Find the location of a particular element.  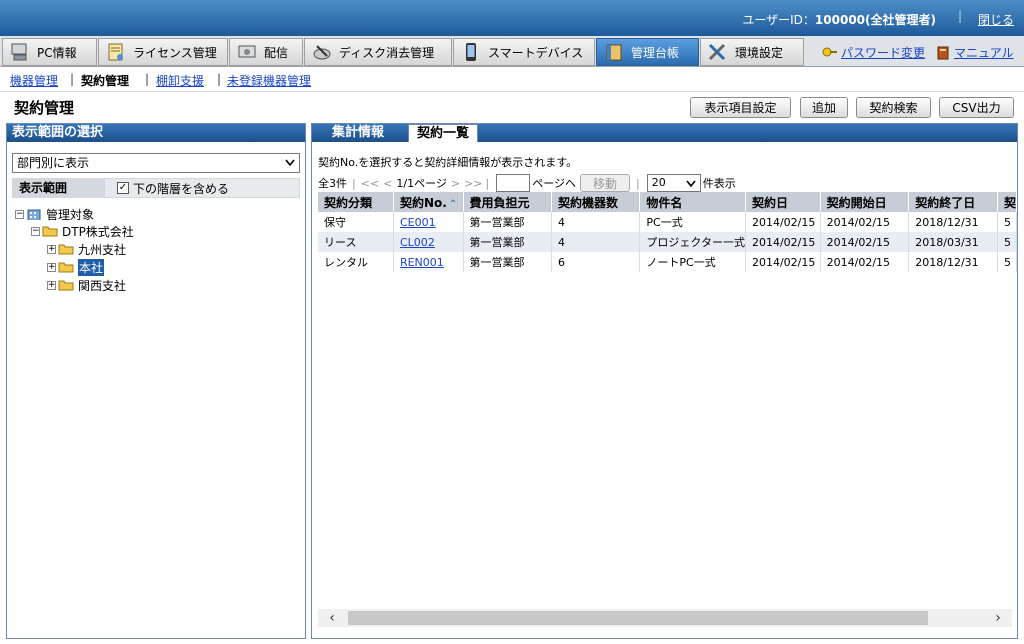

col-contract-type: 契約分類 is located at coordinates (356, 202).